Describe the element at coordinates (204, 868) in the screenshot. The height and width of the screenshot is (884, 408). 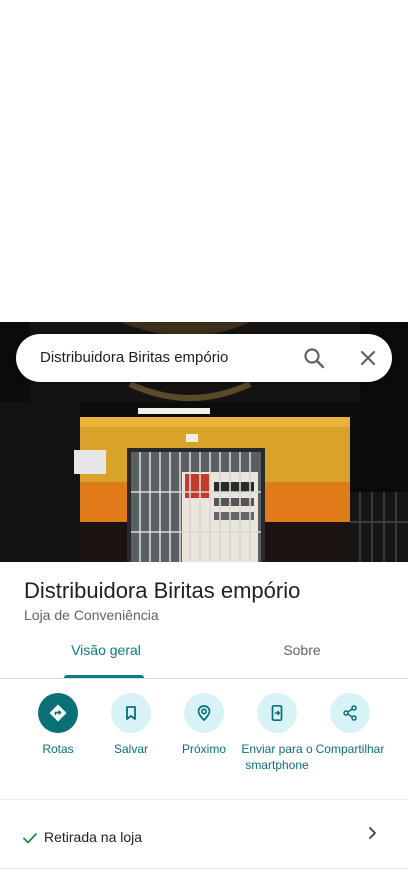
I see `row-divider` at that location.